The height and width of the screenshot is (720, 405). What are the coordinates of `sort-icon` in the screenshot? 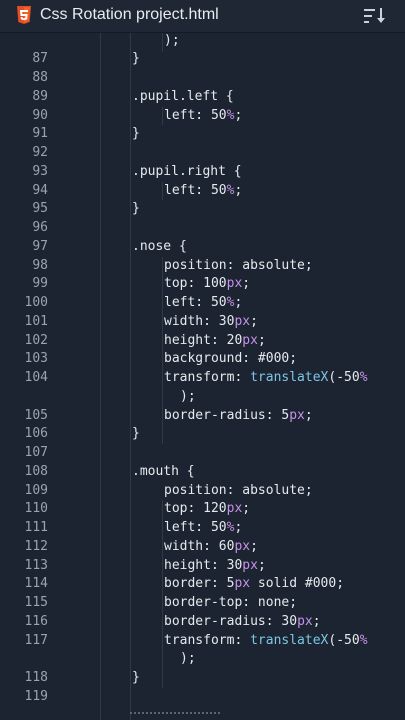 It's located at (375, 16).